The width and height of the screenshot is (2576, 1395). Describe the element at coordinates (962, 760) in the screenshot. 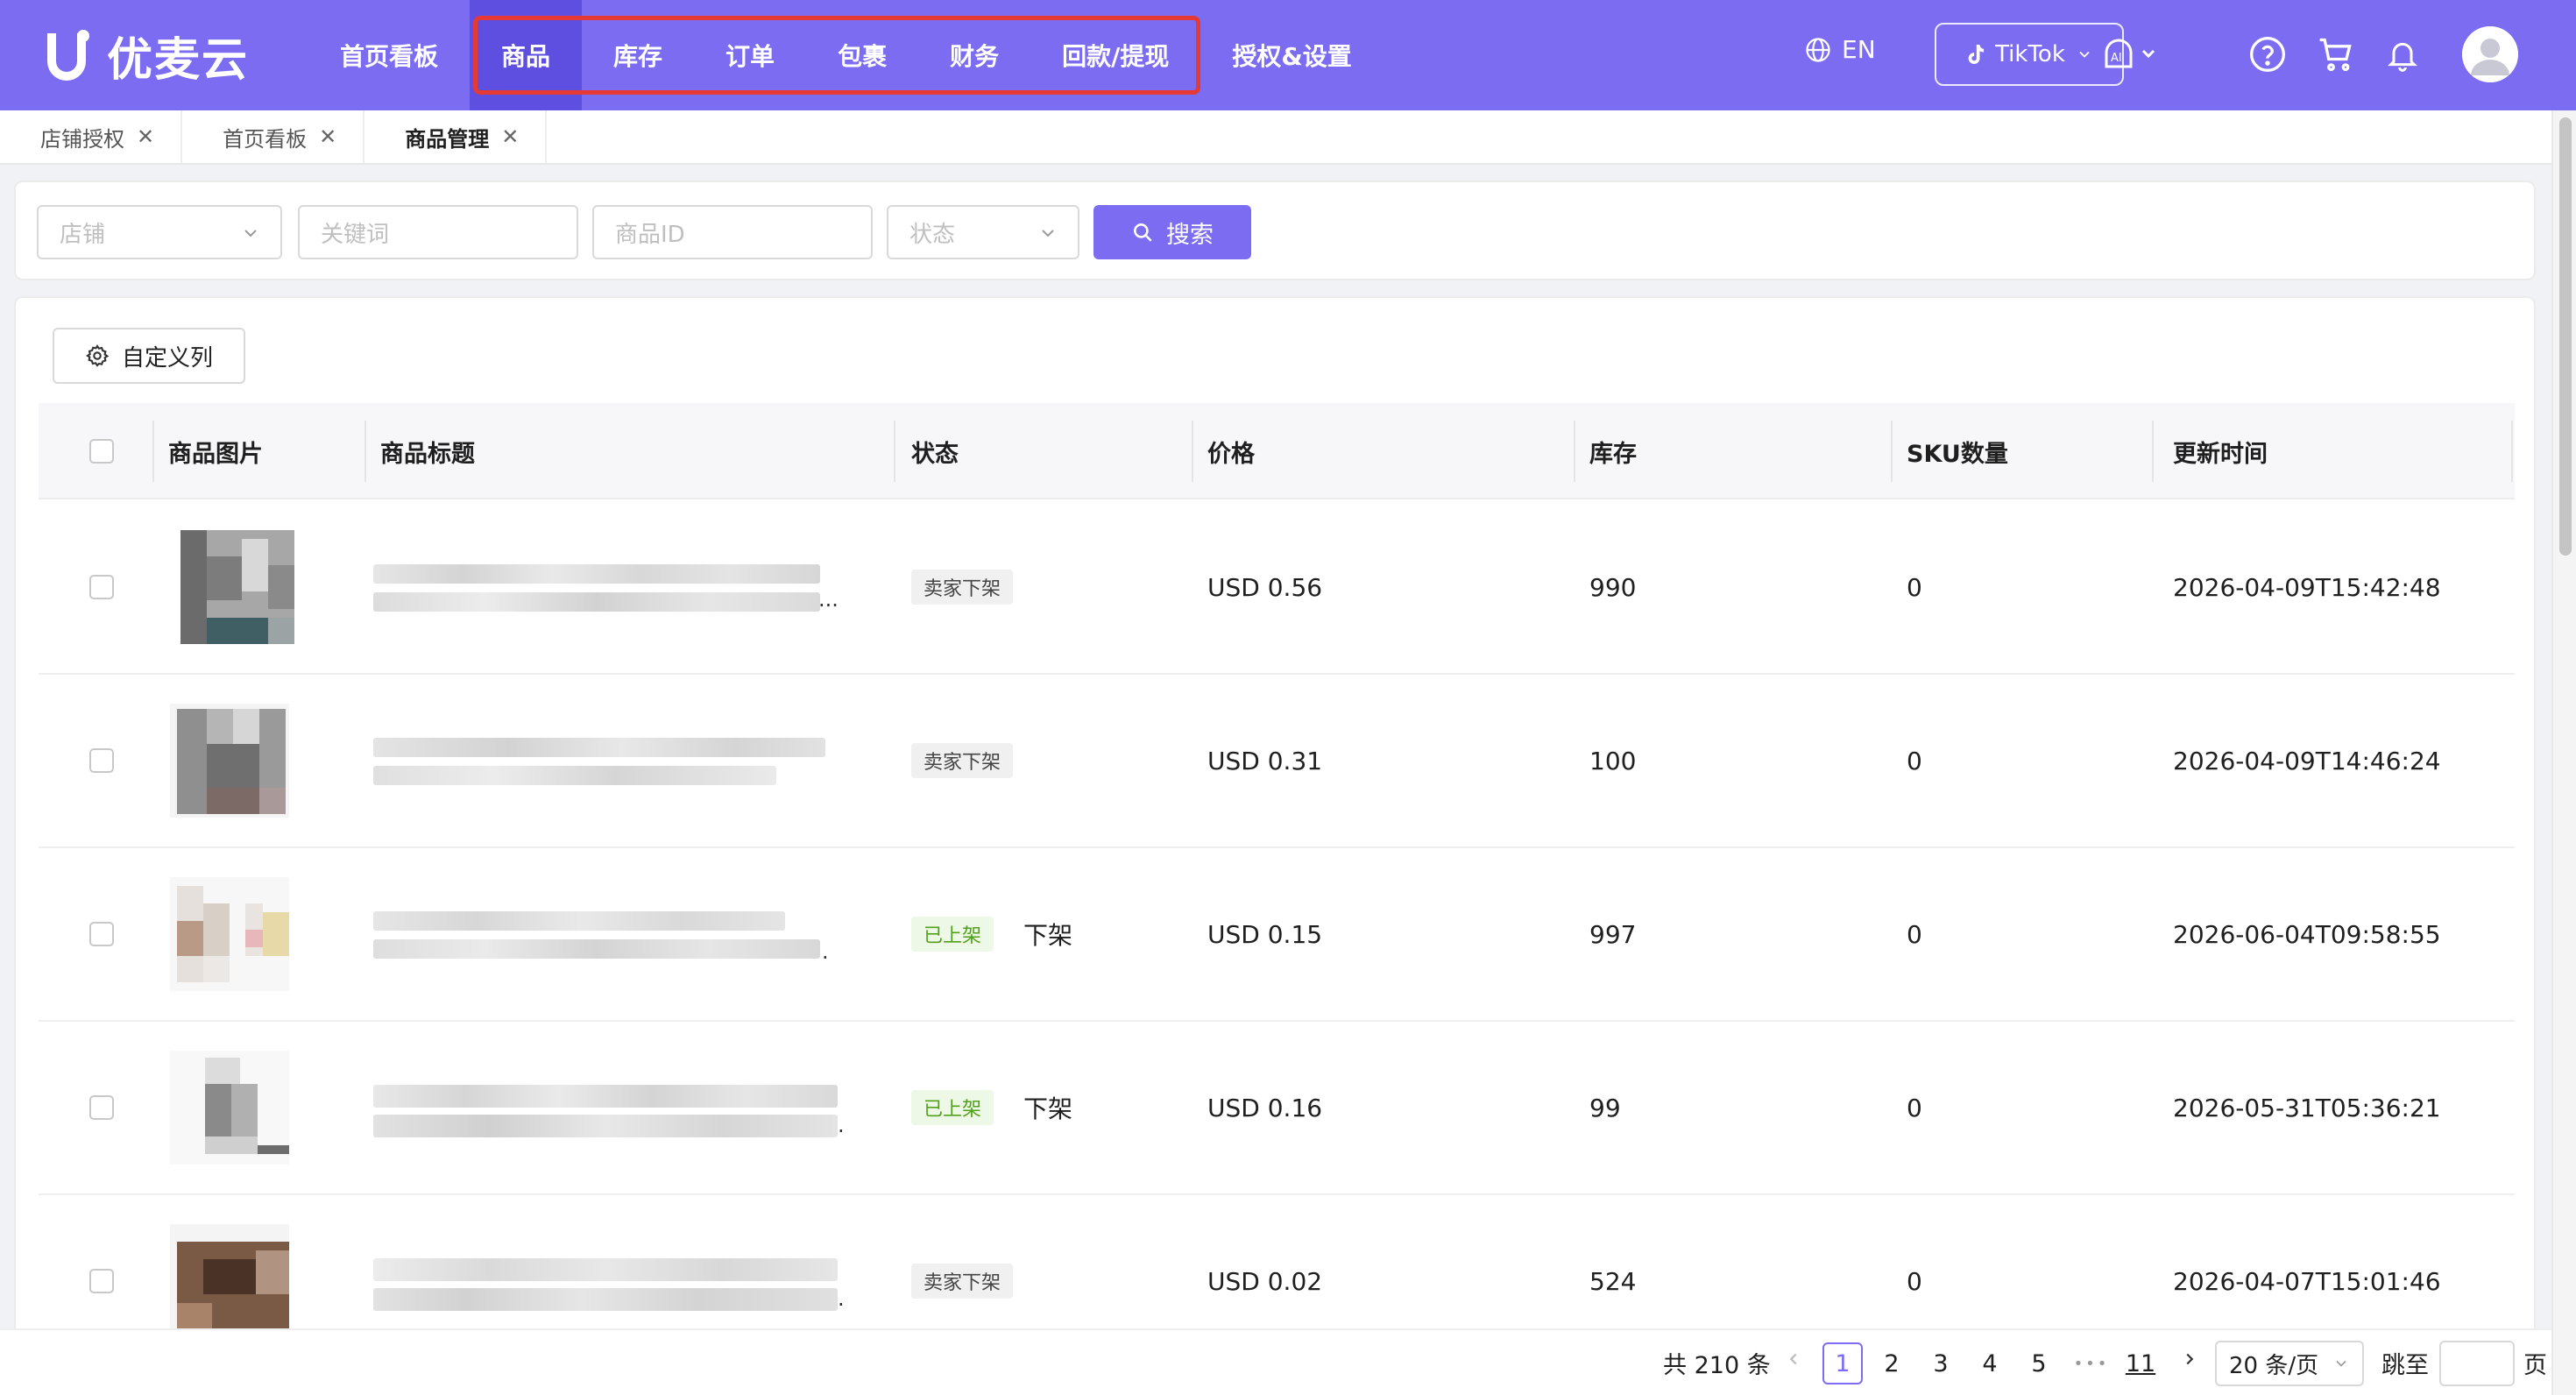

I see `status-cell: 卖家下架` at that location.